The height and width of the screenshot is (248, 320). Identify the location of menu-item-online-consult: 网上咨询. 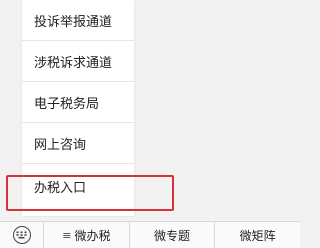
(78, 143).